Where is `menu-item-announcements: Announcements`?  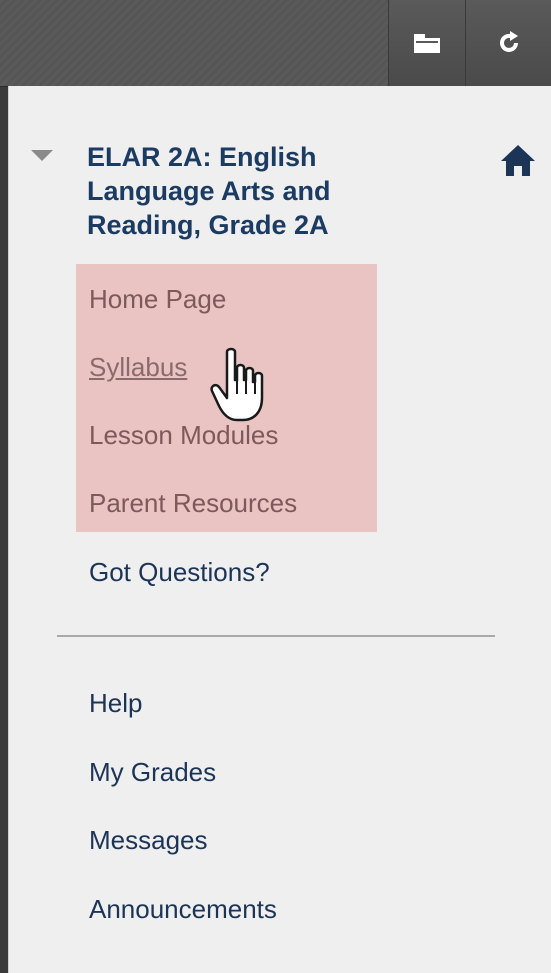
menu-item-announcements: Announcements is located at coordinates (183, 909).